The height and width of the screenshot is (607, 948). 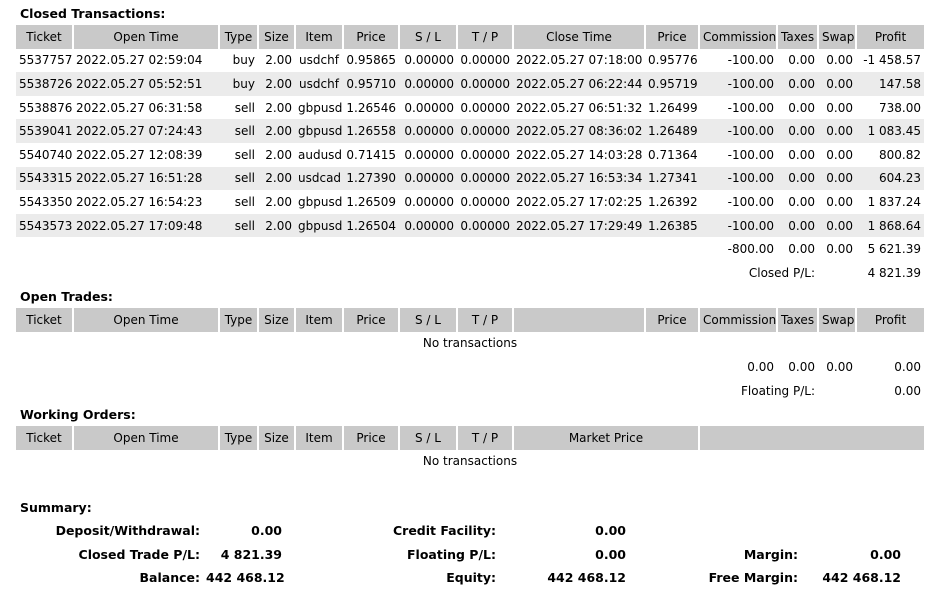 What do you see at coordinates (444, 531) in the screenshot?
I see `credit-facility-label: Credit Facility:` at bounding box center [444, 531].